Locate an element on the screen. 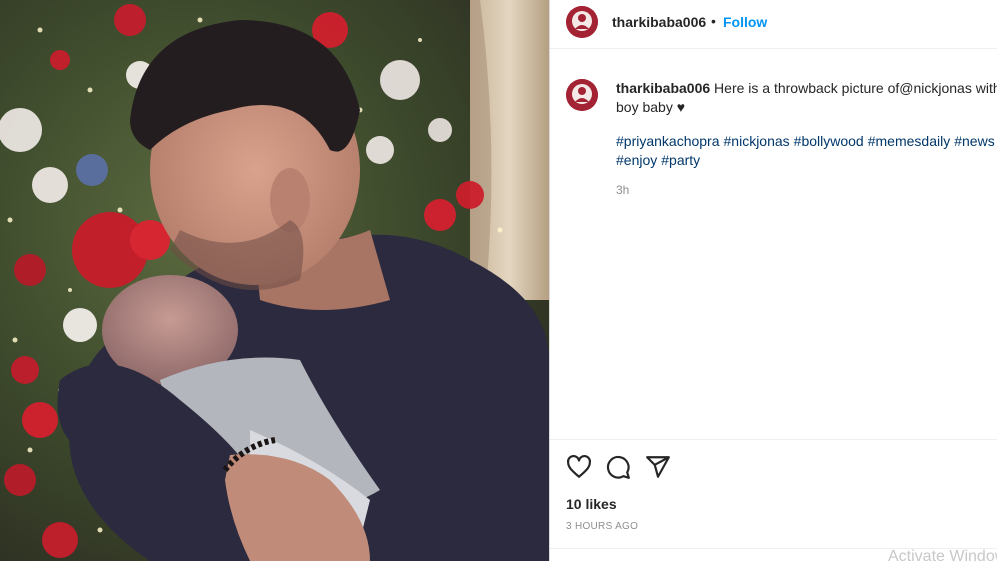 This screenshot has width=997, height=566. comment-icon is located at coordinates (618, 467).